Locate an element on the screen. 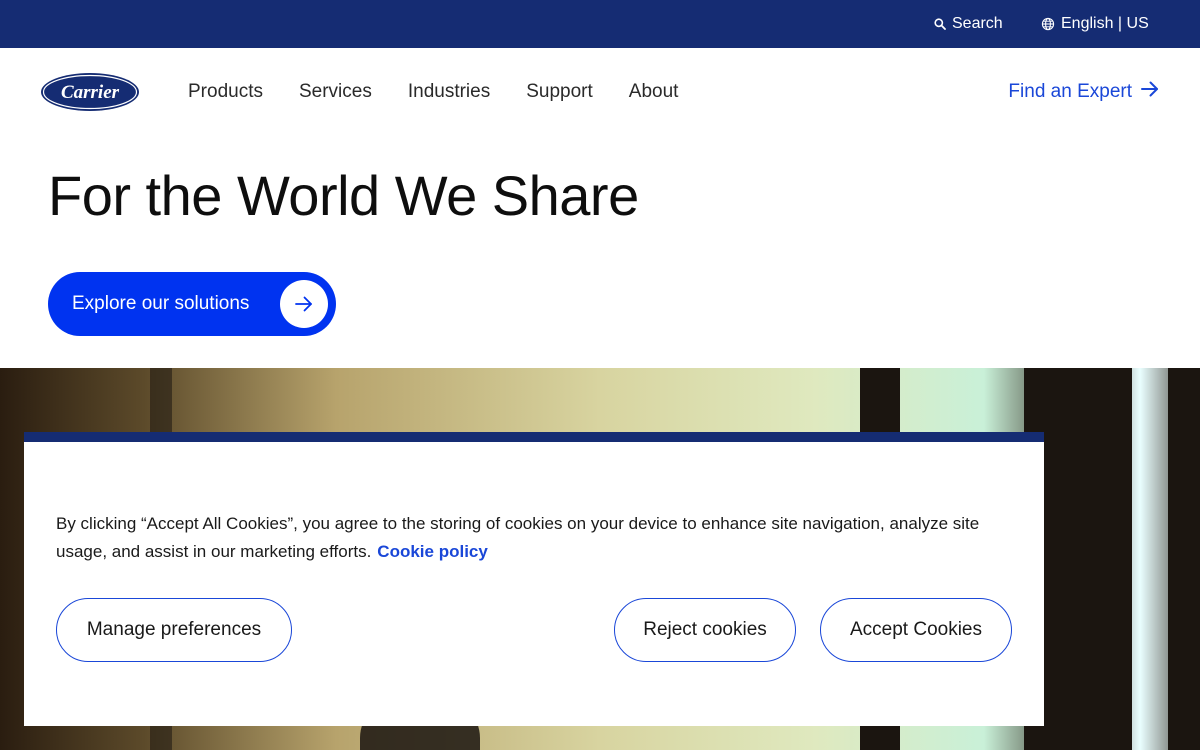 The height and width of the screenshot is (750, 1200). utility-bar: Search English | US is located at coordinates (600, 24).